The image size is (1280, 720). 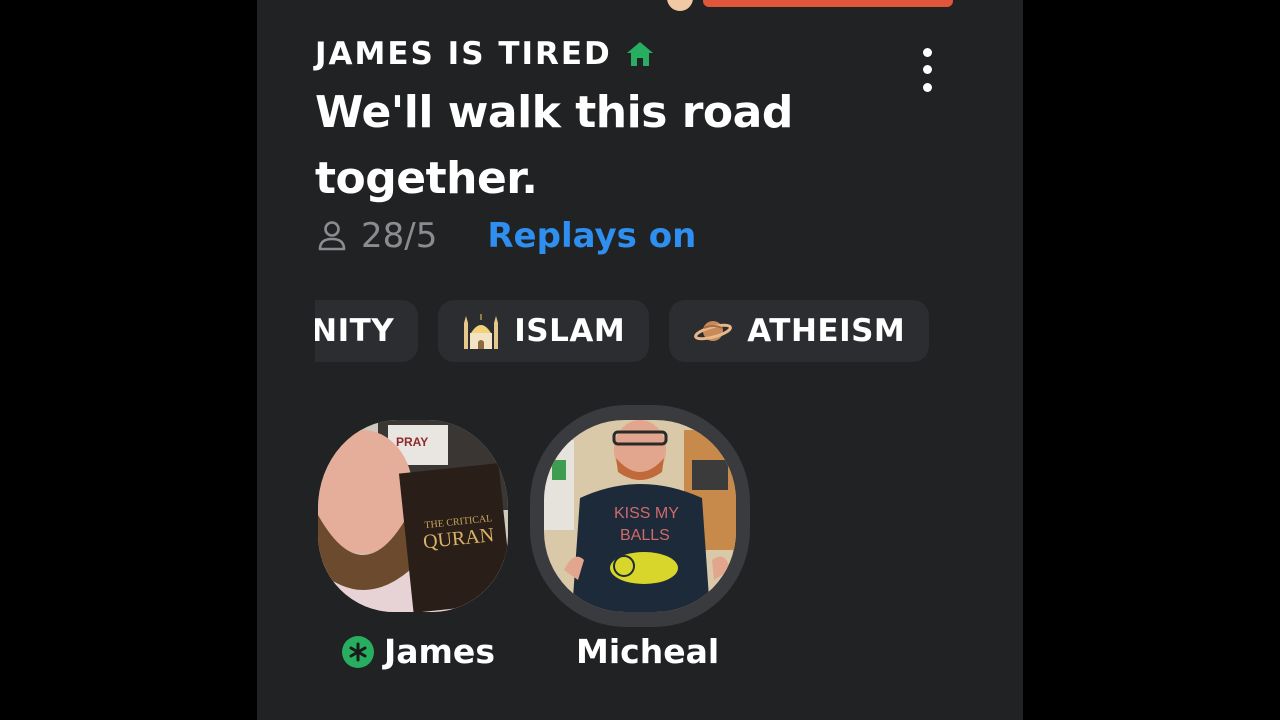 I want to click on speaker-name-row-micheal: Micheal, so click(x=647, y=651).